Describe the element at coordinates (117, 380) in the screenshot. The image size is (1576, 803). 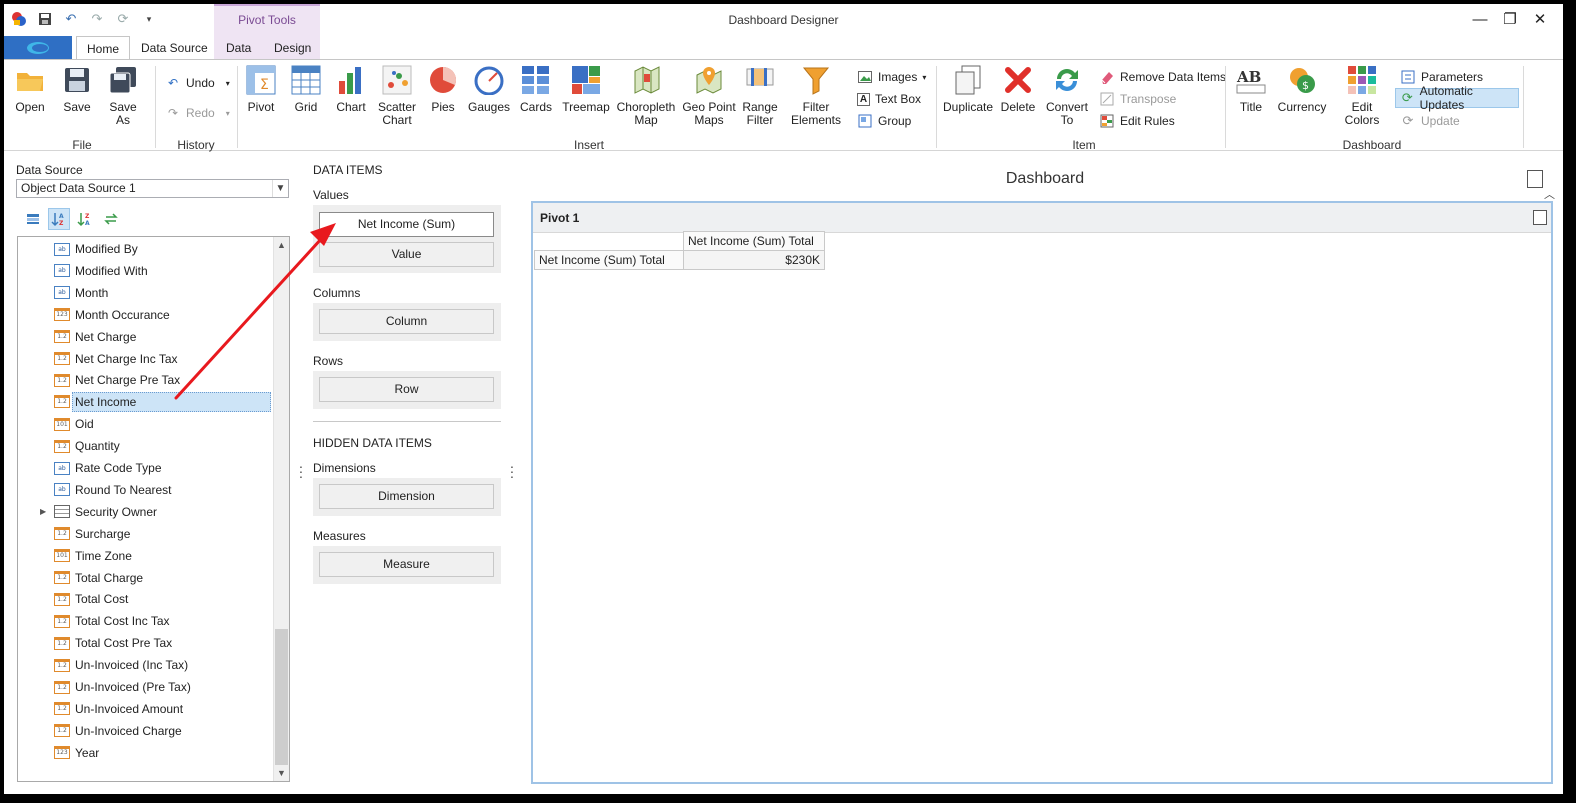
I see `list-item: 1.2 Net Charge Pre Tax` at that location.